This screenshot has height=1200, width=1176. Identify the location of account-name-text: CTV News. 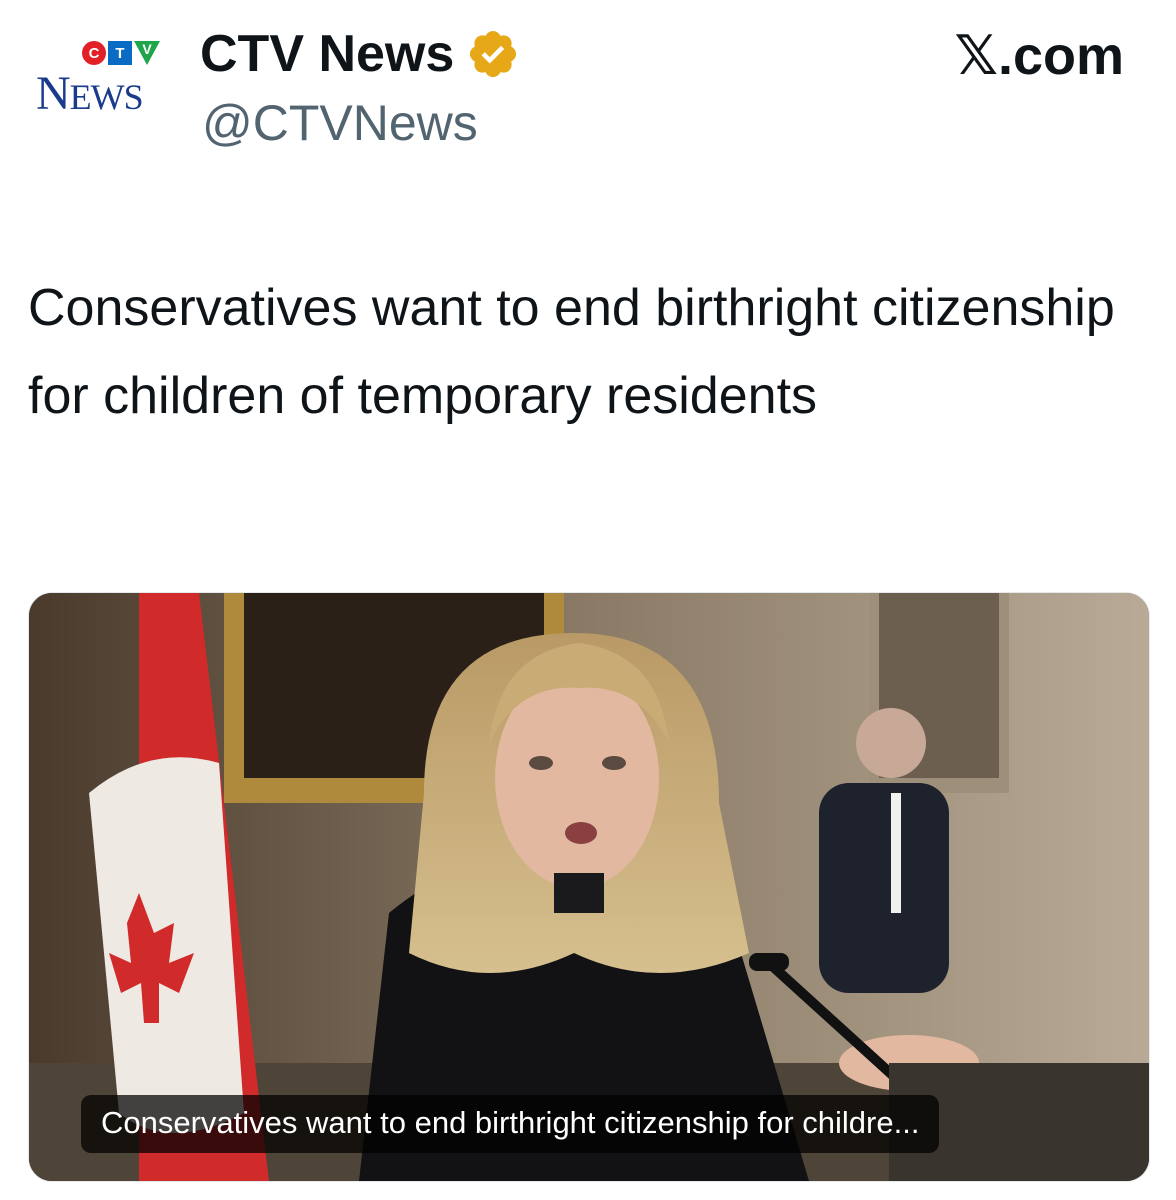
(327, 54).